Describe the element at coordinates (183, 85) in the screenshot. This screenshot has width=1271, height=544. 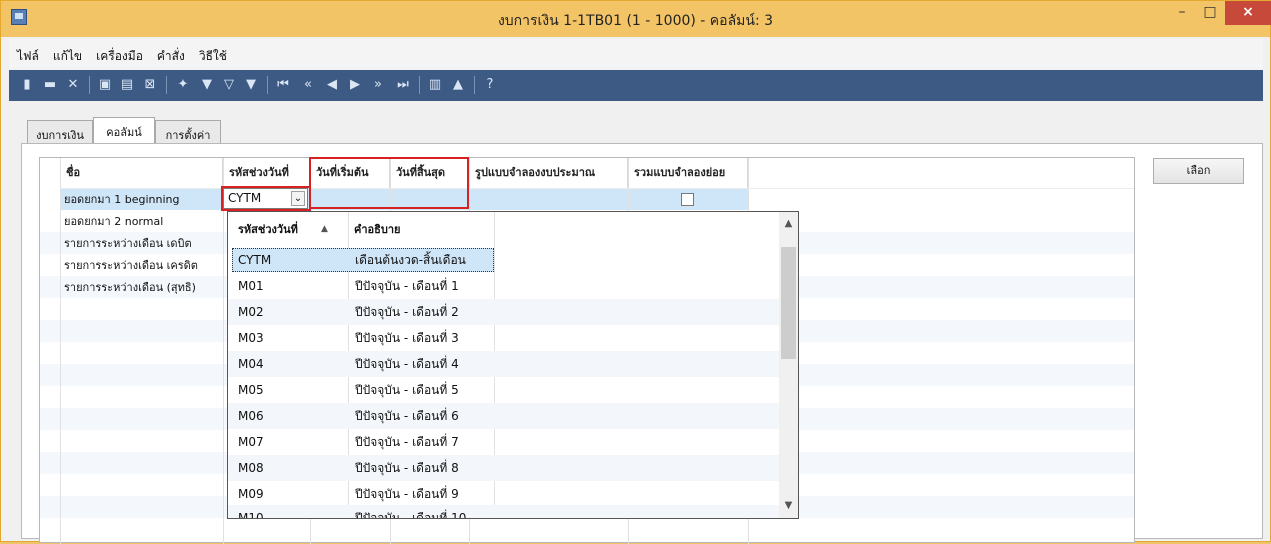
I see `filter-select-icon: ✦` at that location.